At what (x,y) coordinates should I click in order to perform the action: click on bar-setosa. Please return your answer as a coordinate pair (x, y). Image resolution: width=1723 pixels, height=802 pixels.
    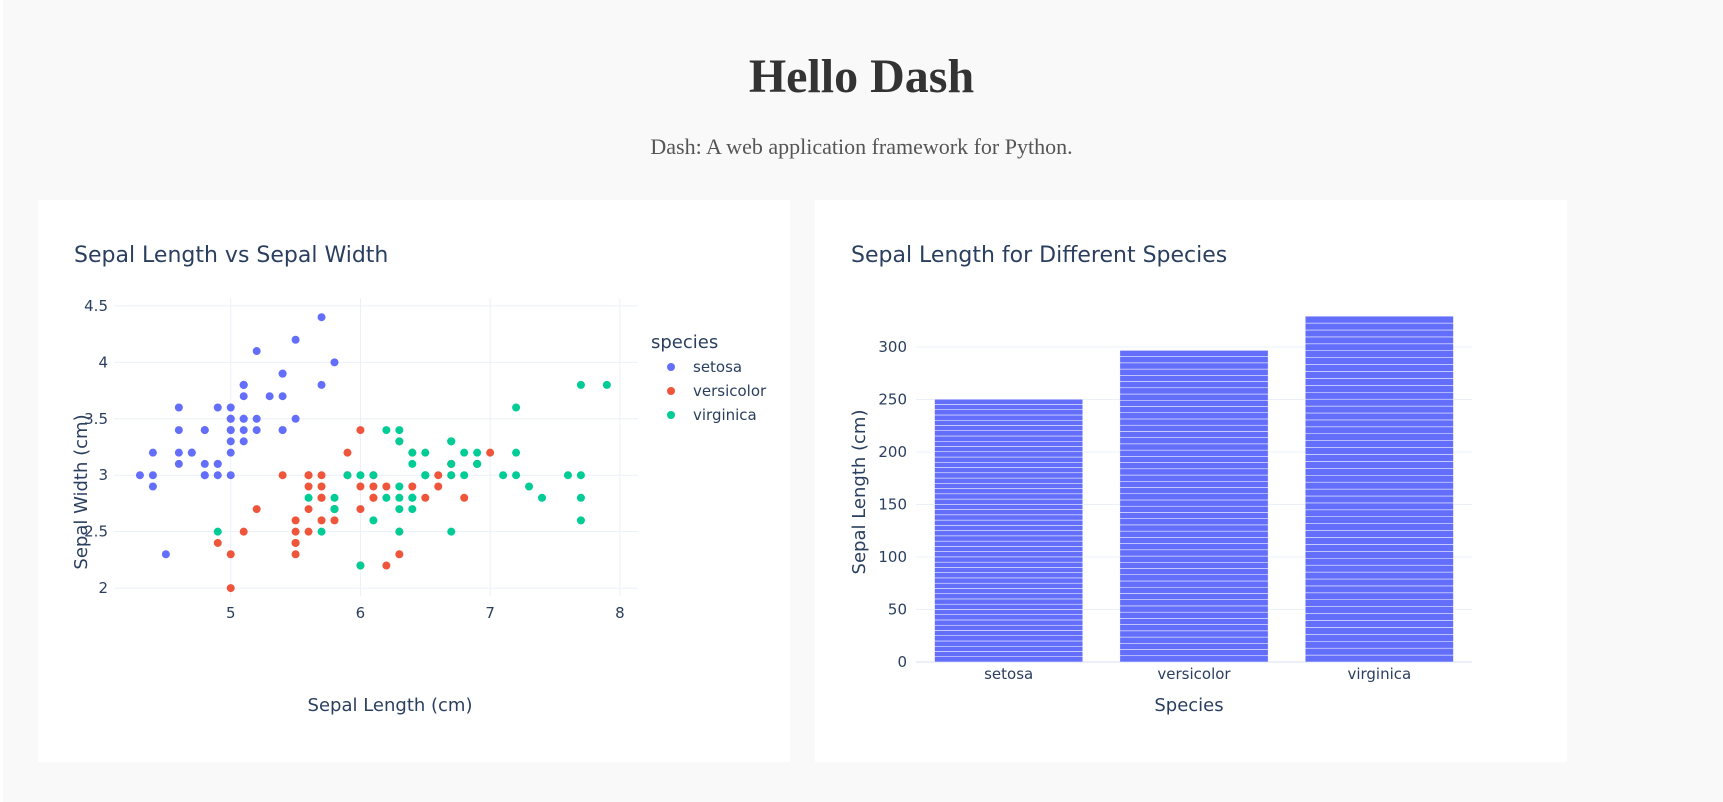
    Looking at the image, I should click on (1009, 530).